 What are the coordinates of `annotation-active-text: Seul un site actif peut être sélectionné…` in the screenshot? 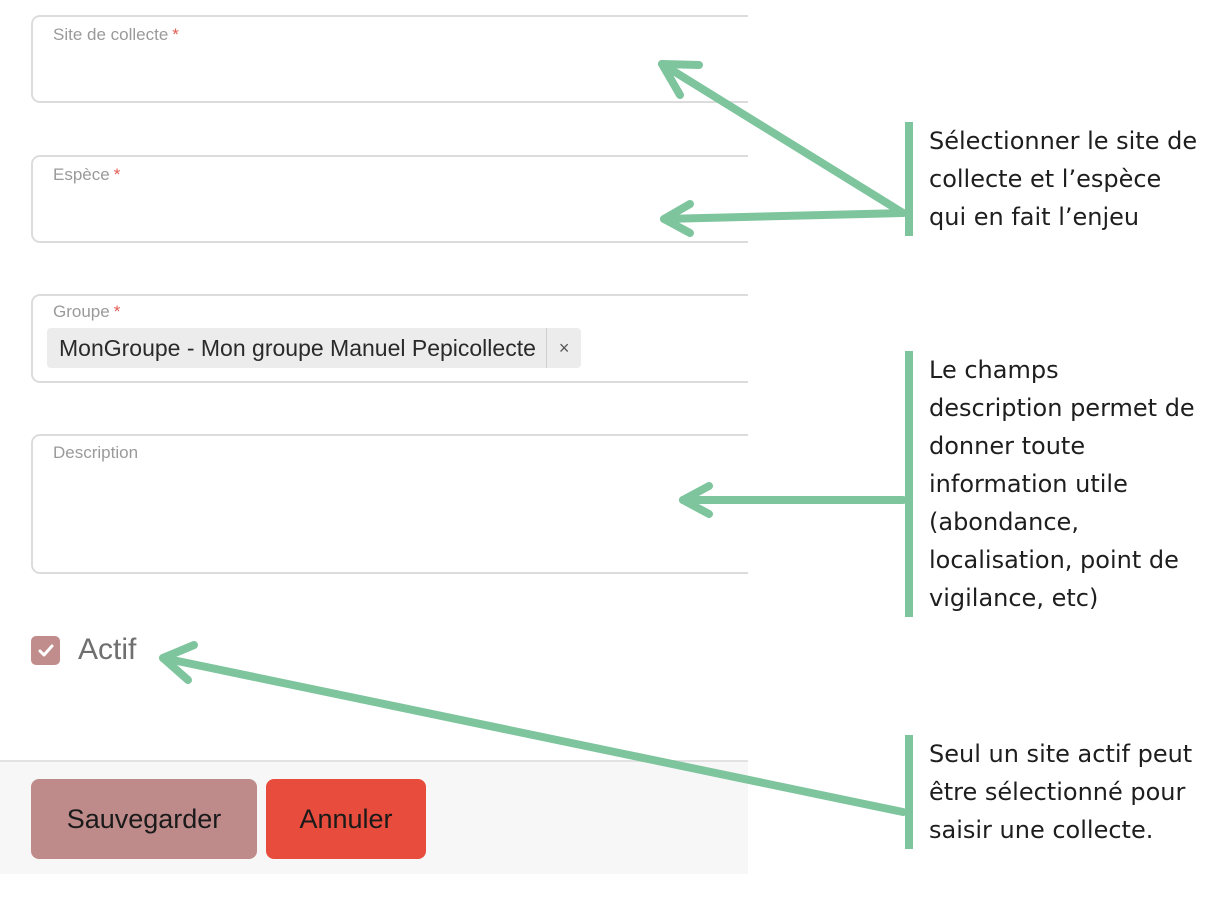 It's located at (1061, 792).